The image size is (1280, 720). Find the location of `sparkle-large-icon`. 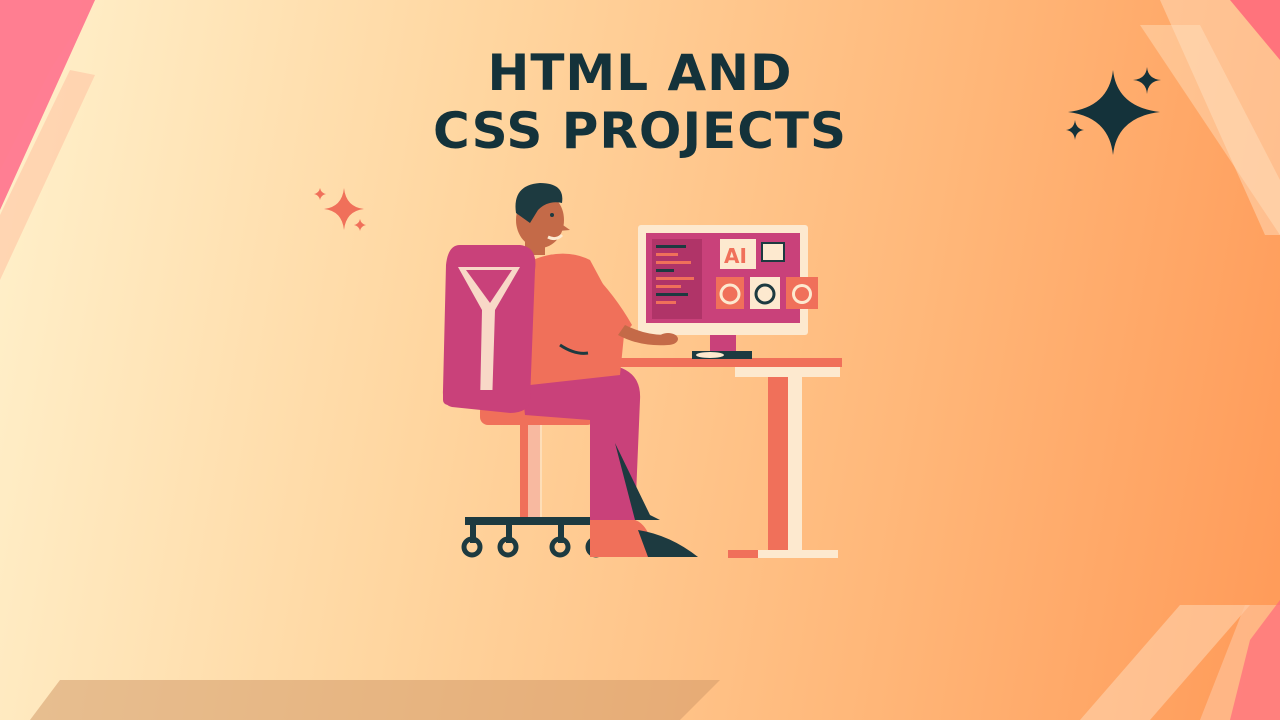

sparkle-large-icon is located at coordinates (1113, 111).